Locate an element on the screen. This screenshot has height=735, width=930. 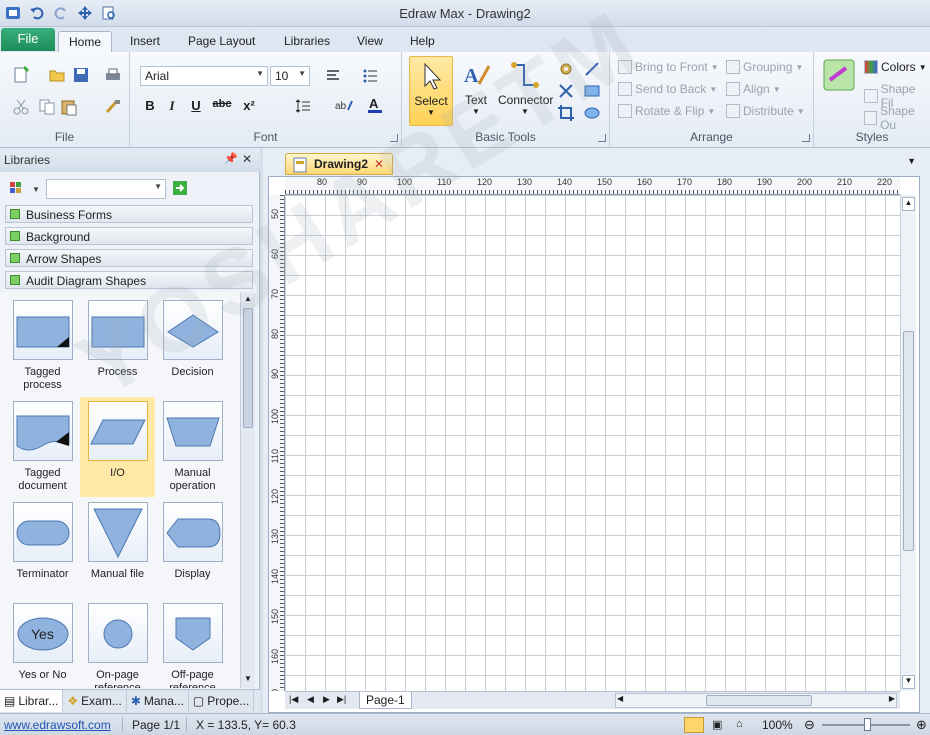
next-page-icon: ▶ is located at coordinates (326, 699).